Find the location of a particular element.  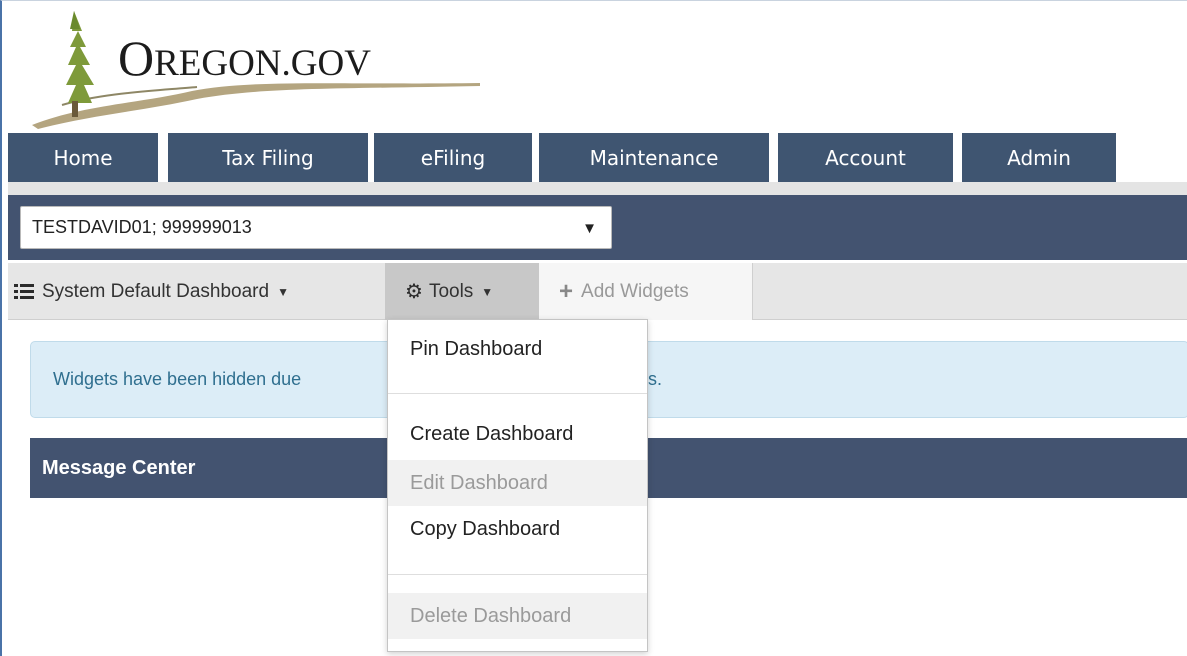

dashboard-selector-label: System Default Dashboard is located at coordinates (156, 291).